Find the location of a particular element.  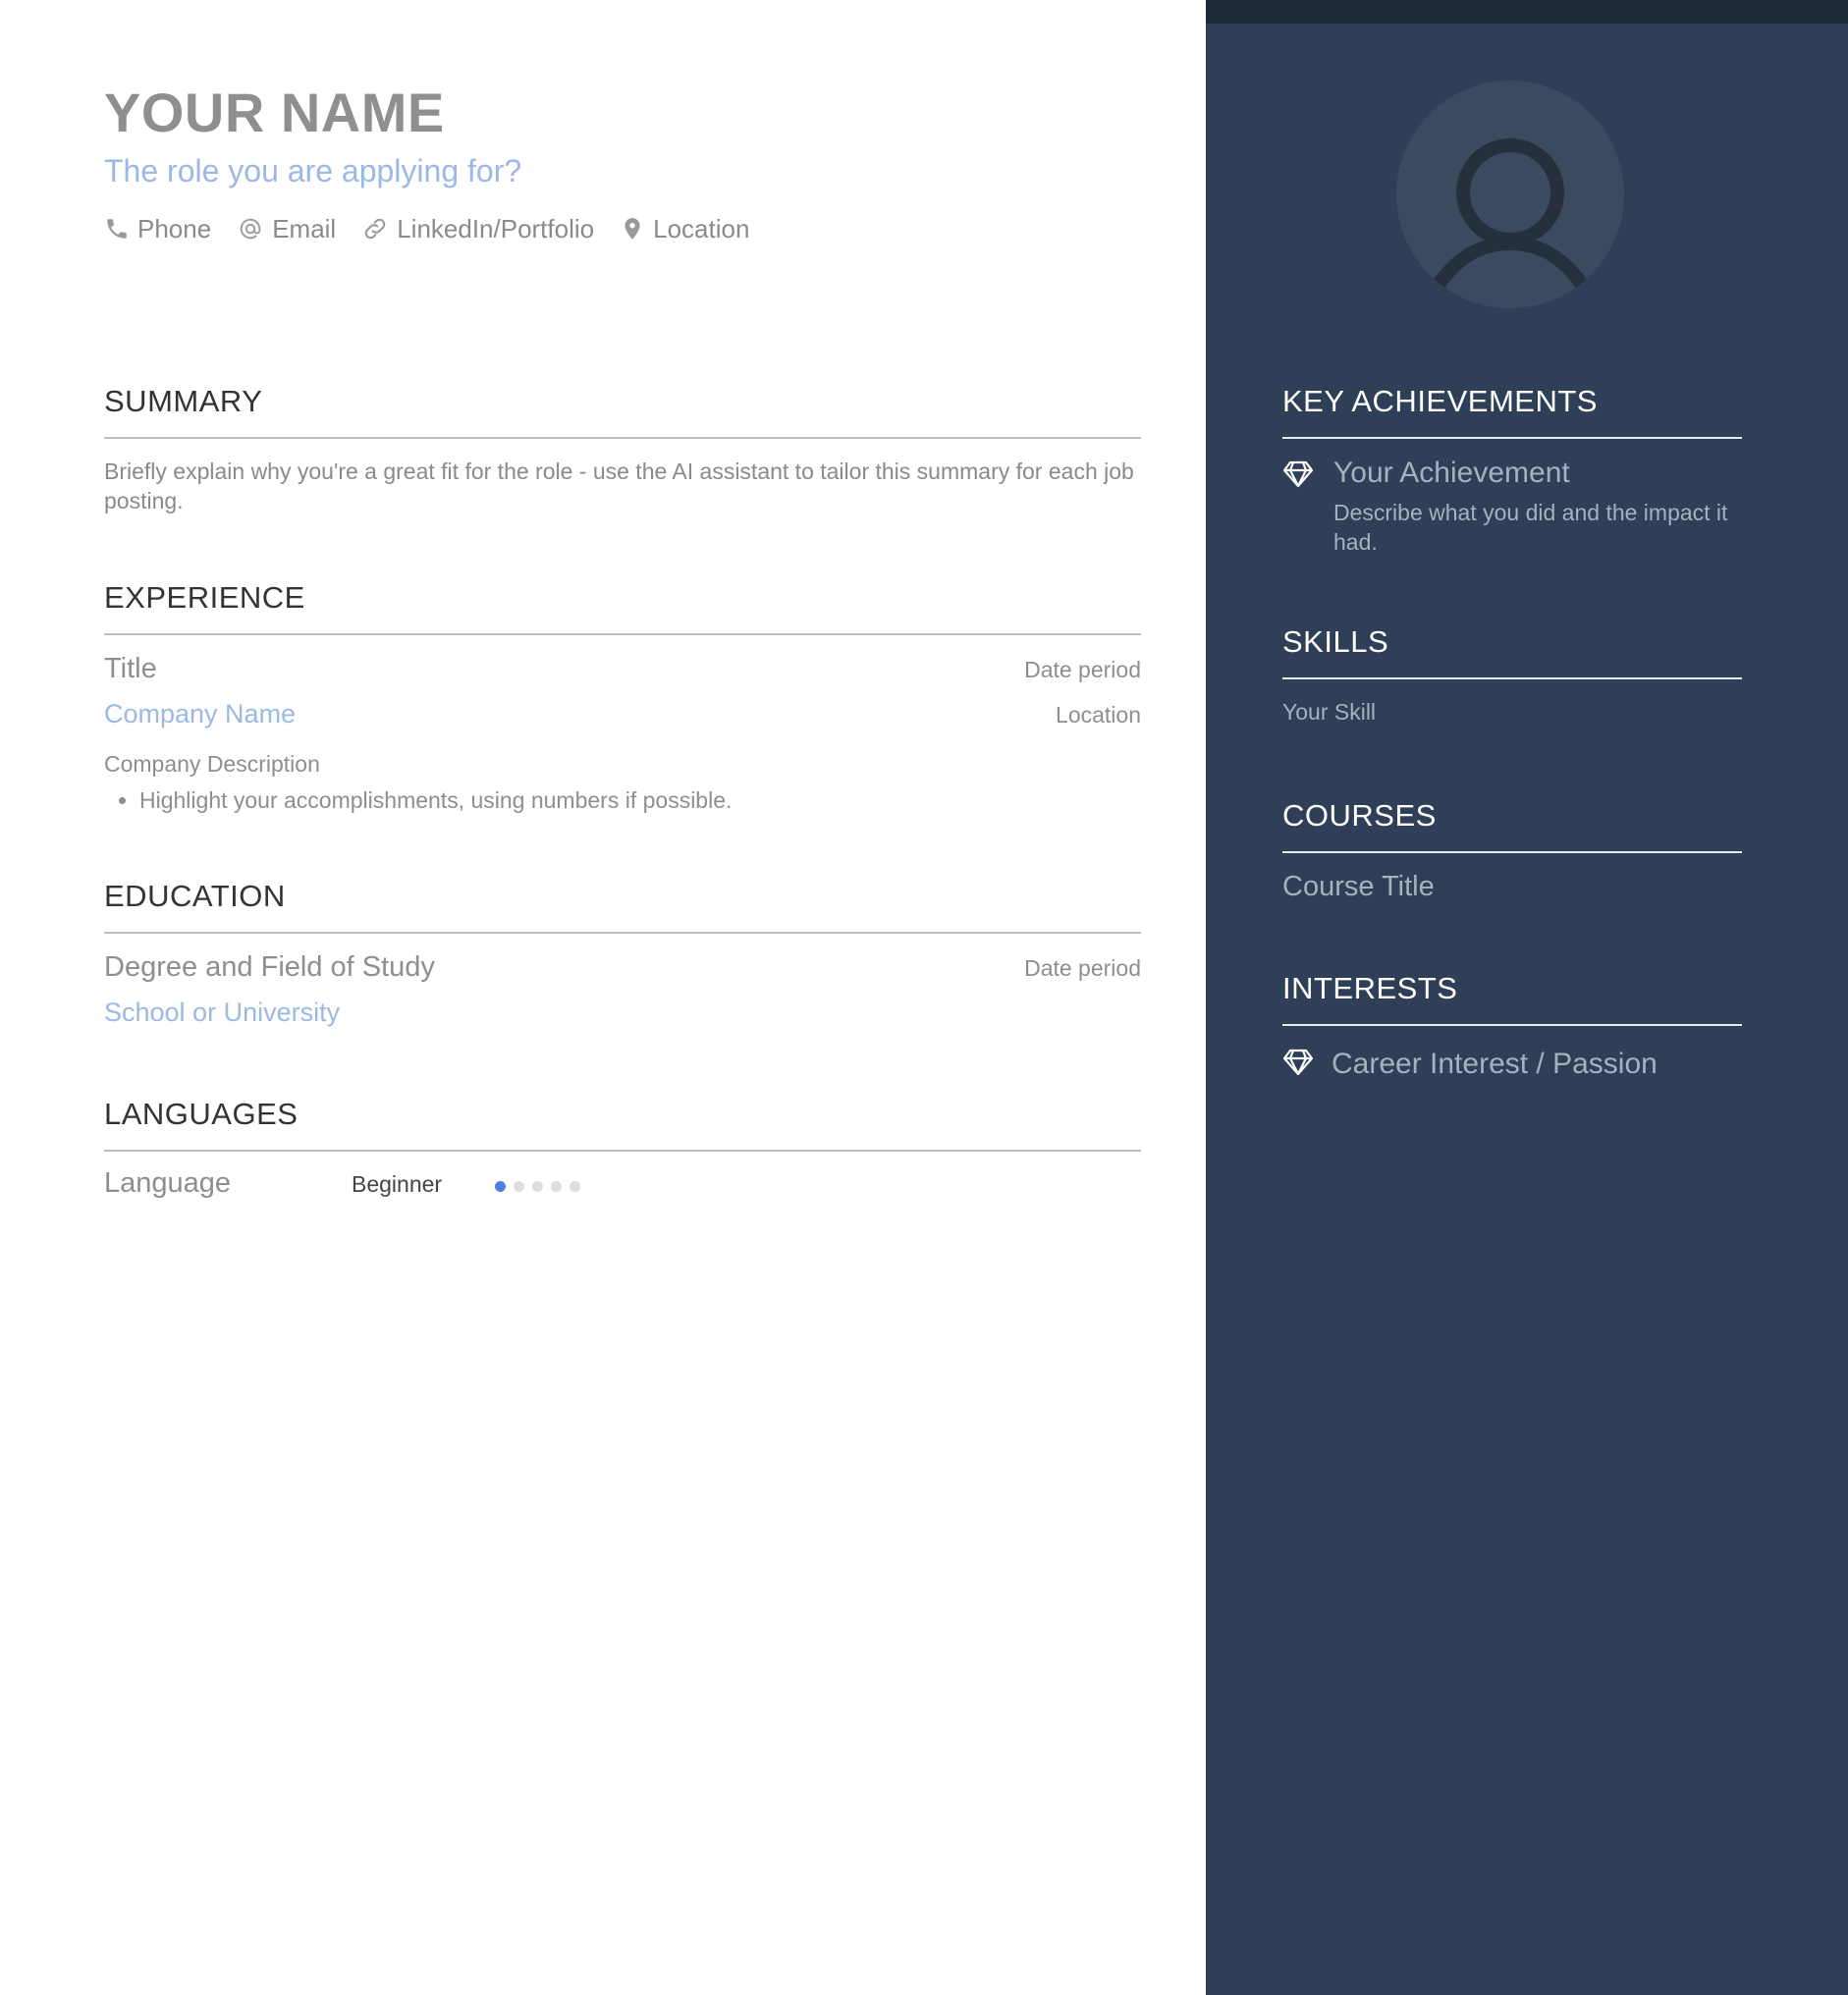

job-date: Date period is located at coordinates (1083, 670).